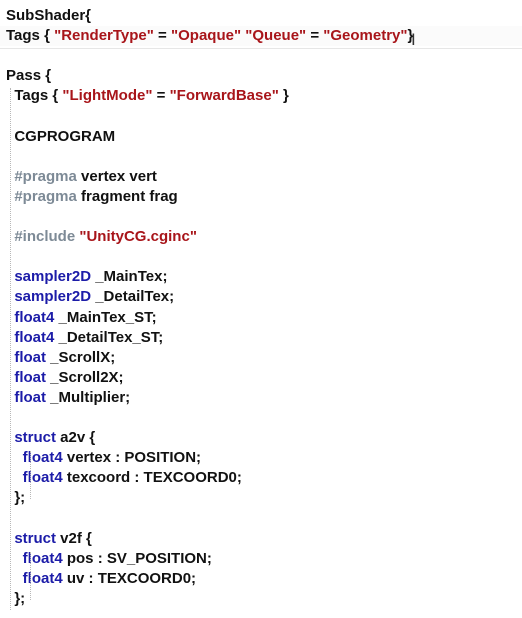  Describe the element at coordinates (152, 478) in the screenshot. I see `code-token-default-text: texcoord : TEXCOORD0;` at that location.